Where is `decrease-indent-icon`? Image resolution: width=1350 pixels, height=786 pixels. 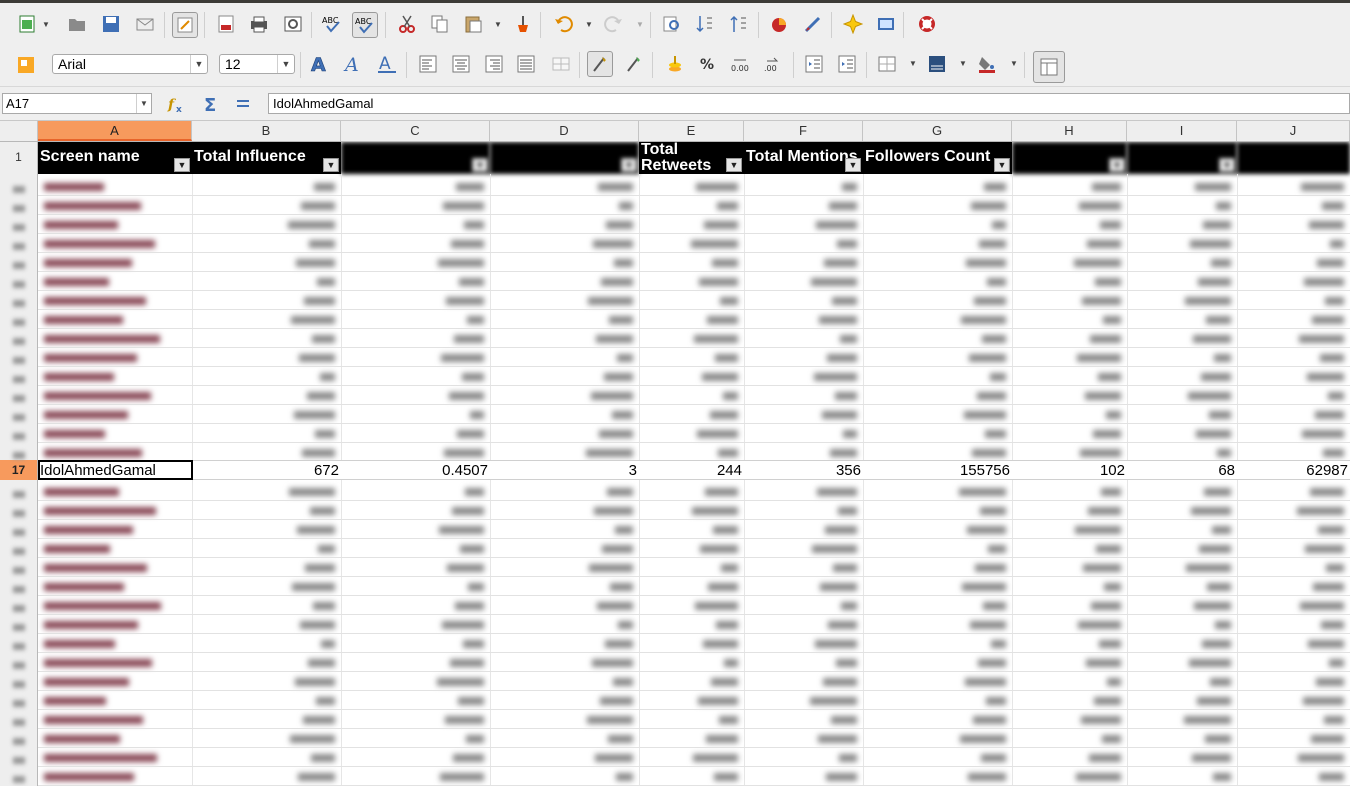 decrease-indent-icon is located at coordinates (814, 64).